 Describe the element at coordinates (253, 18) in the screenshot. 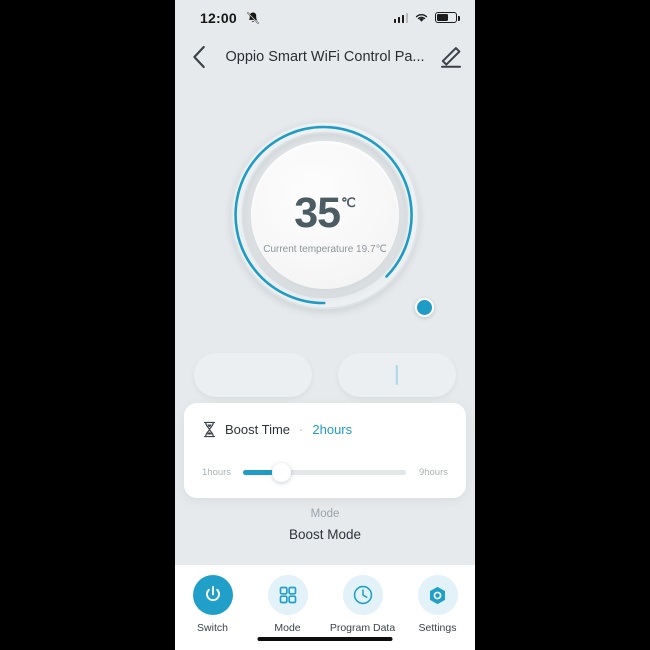

I see `bell-muted-icon` at that location.